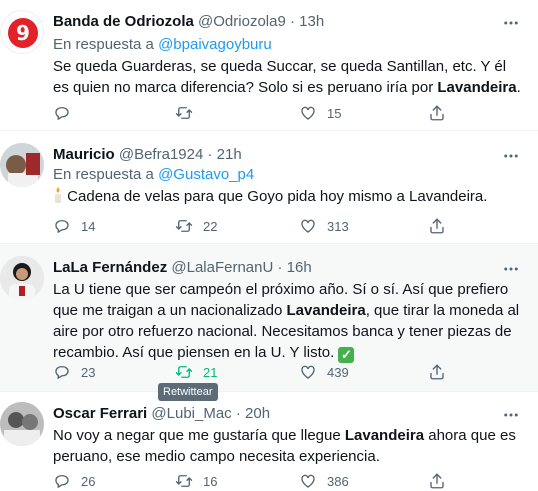  I want to click on author-name: Banda de Odriozola, so click(123, 21).